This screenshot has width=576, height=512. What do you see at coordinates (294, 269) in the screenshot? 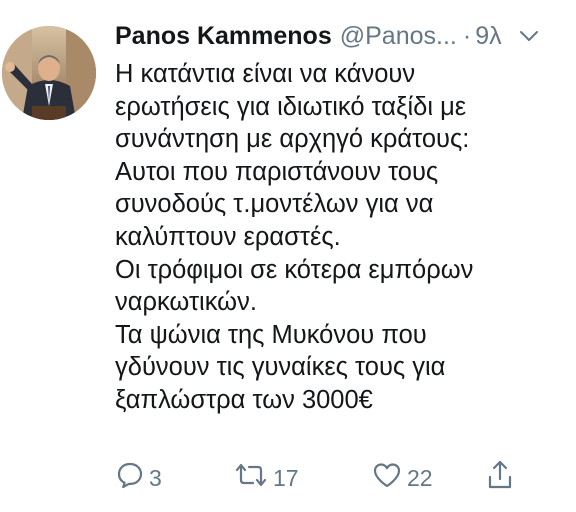
I see `tweet-text-line: Οι τρόφιμοι σε κότερα εμπόρων` at bounding box center [294, 269].